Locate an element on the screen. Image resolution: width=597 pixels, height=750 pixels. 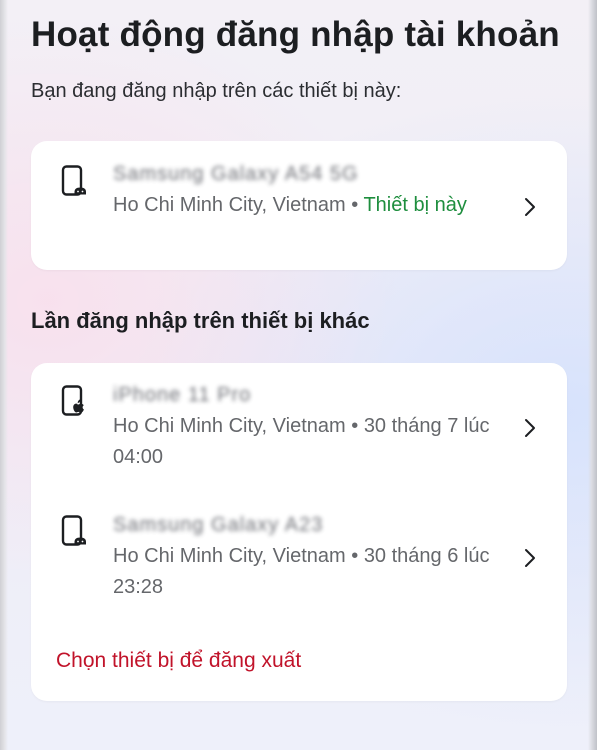
select-device-logout-link: Chọn thiết bị để đăng xuất is located at coordinates (178, 661).